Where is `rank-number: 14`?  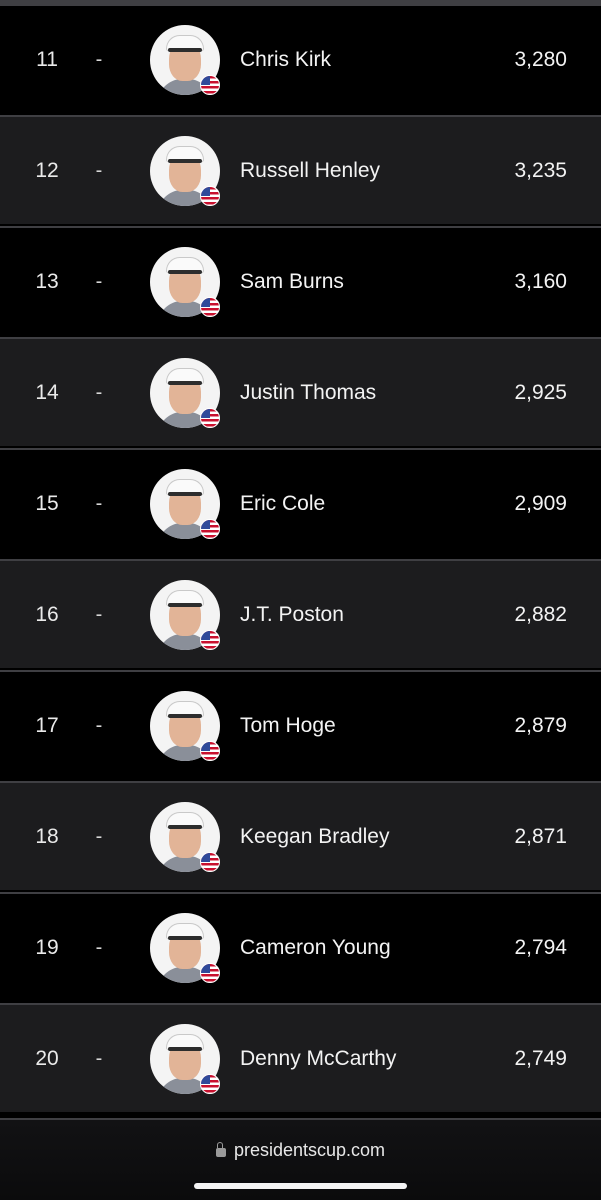
rank-number: 14 is located at coordinates (47, 392).